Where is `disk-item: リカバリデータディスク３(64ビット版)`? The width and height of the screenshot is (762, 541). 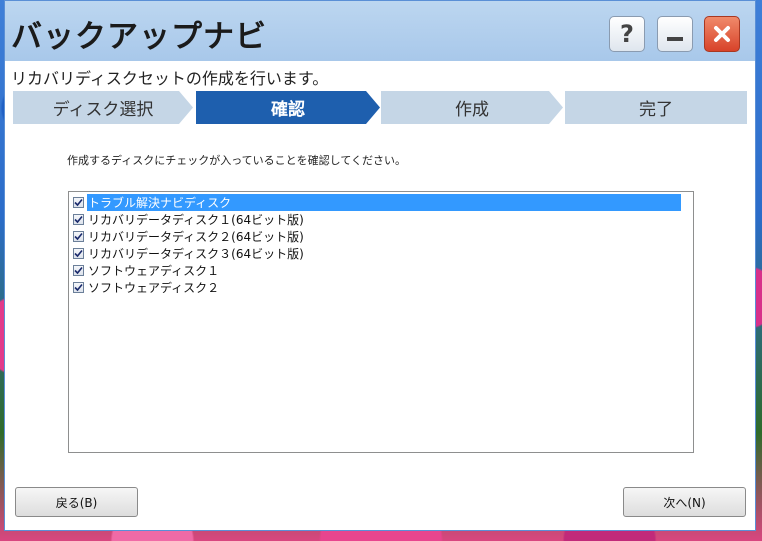
disk-item: リカバリデータディスク３(64ビット版) is located at coordinates (189, 253).